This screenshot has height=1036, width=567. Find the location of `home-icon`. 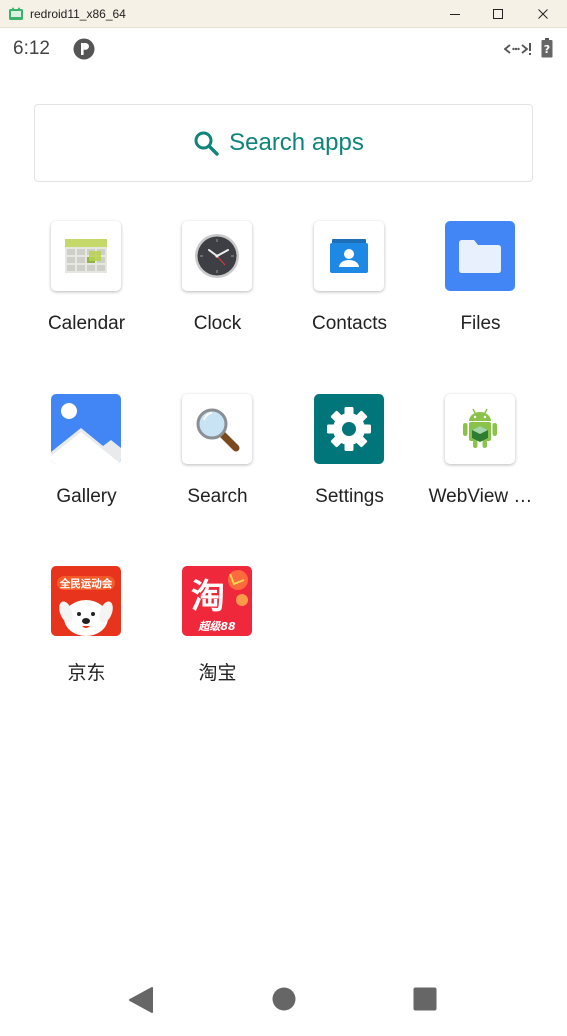

home-icon is located at coordinates (284, 999).